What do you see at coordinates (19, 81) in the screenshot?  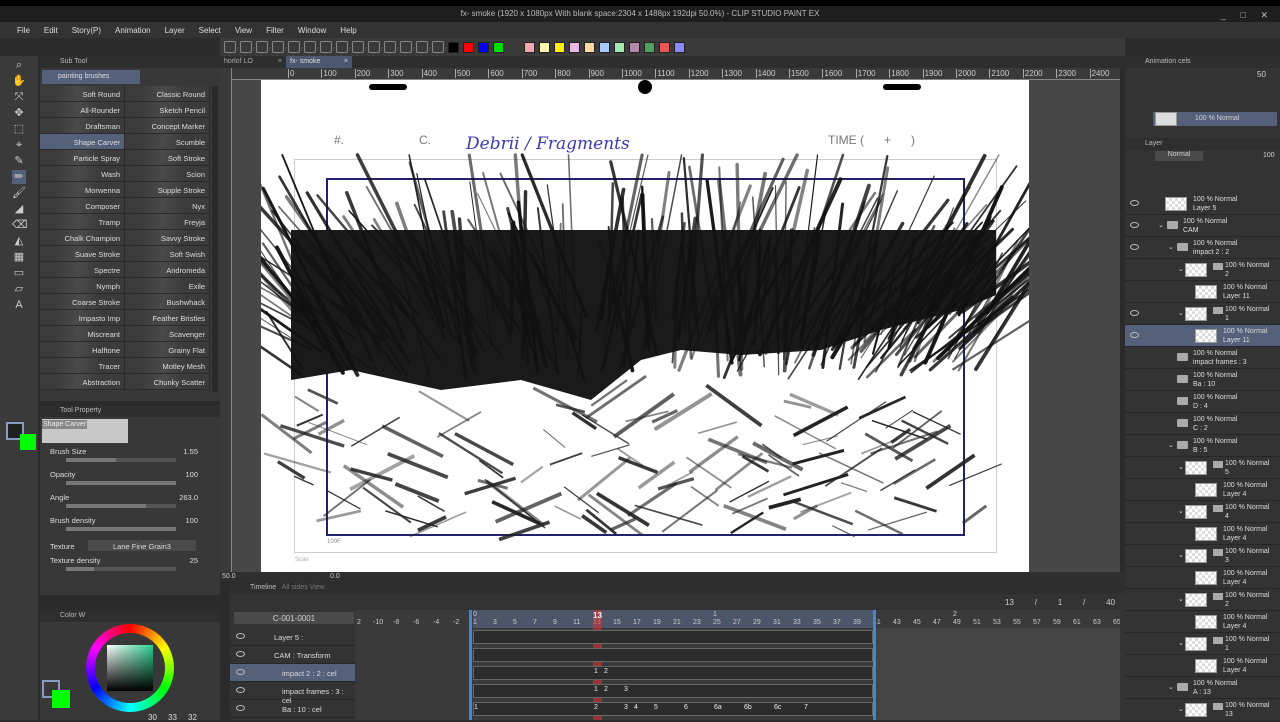 I see `tool-1-icon: ✋` at bounding box center [19, 81].